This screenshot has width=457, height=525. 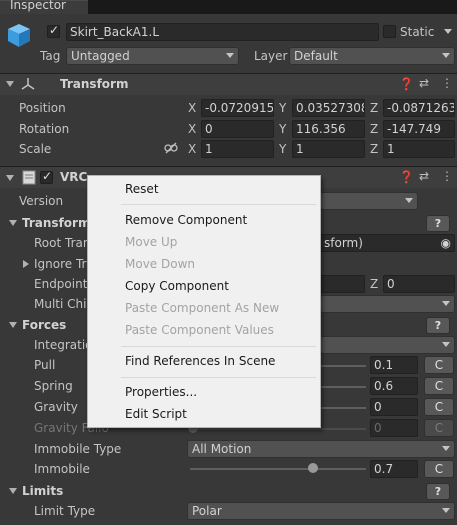 I want to click on component-preset-icon: ⇄, so click(x=424, y=176).